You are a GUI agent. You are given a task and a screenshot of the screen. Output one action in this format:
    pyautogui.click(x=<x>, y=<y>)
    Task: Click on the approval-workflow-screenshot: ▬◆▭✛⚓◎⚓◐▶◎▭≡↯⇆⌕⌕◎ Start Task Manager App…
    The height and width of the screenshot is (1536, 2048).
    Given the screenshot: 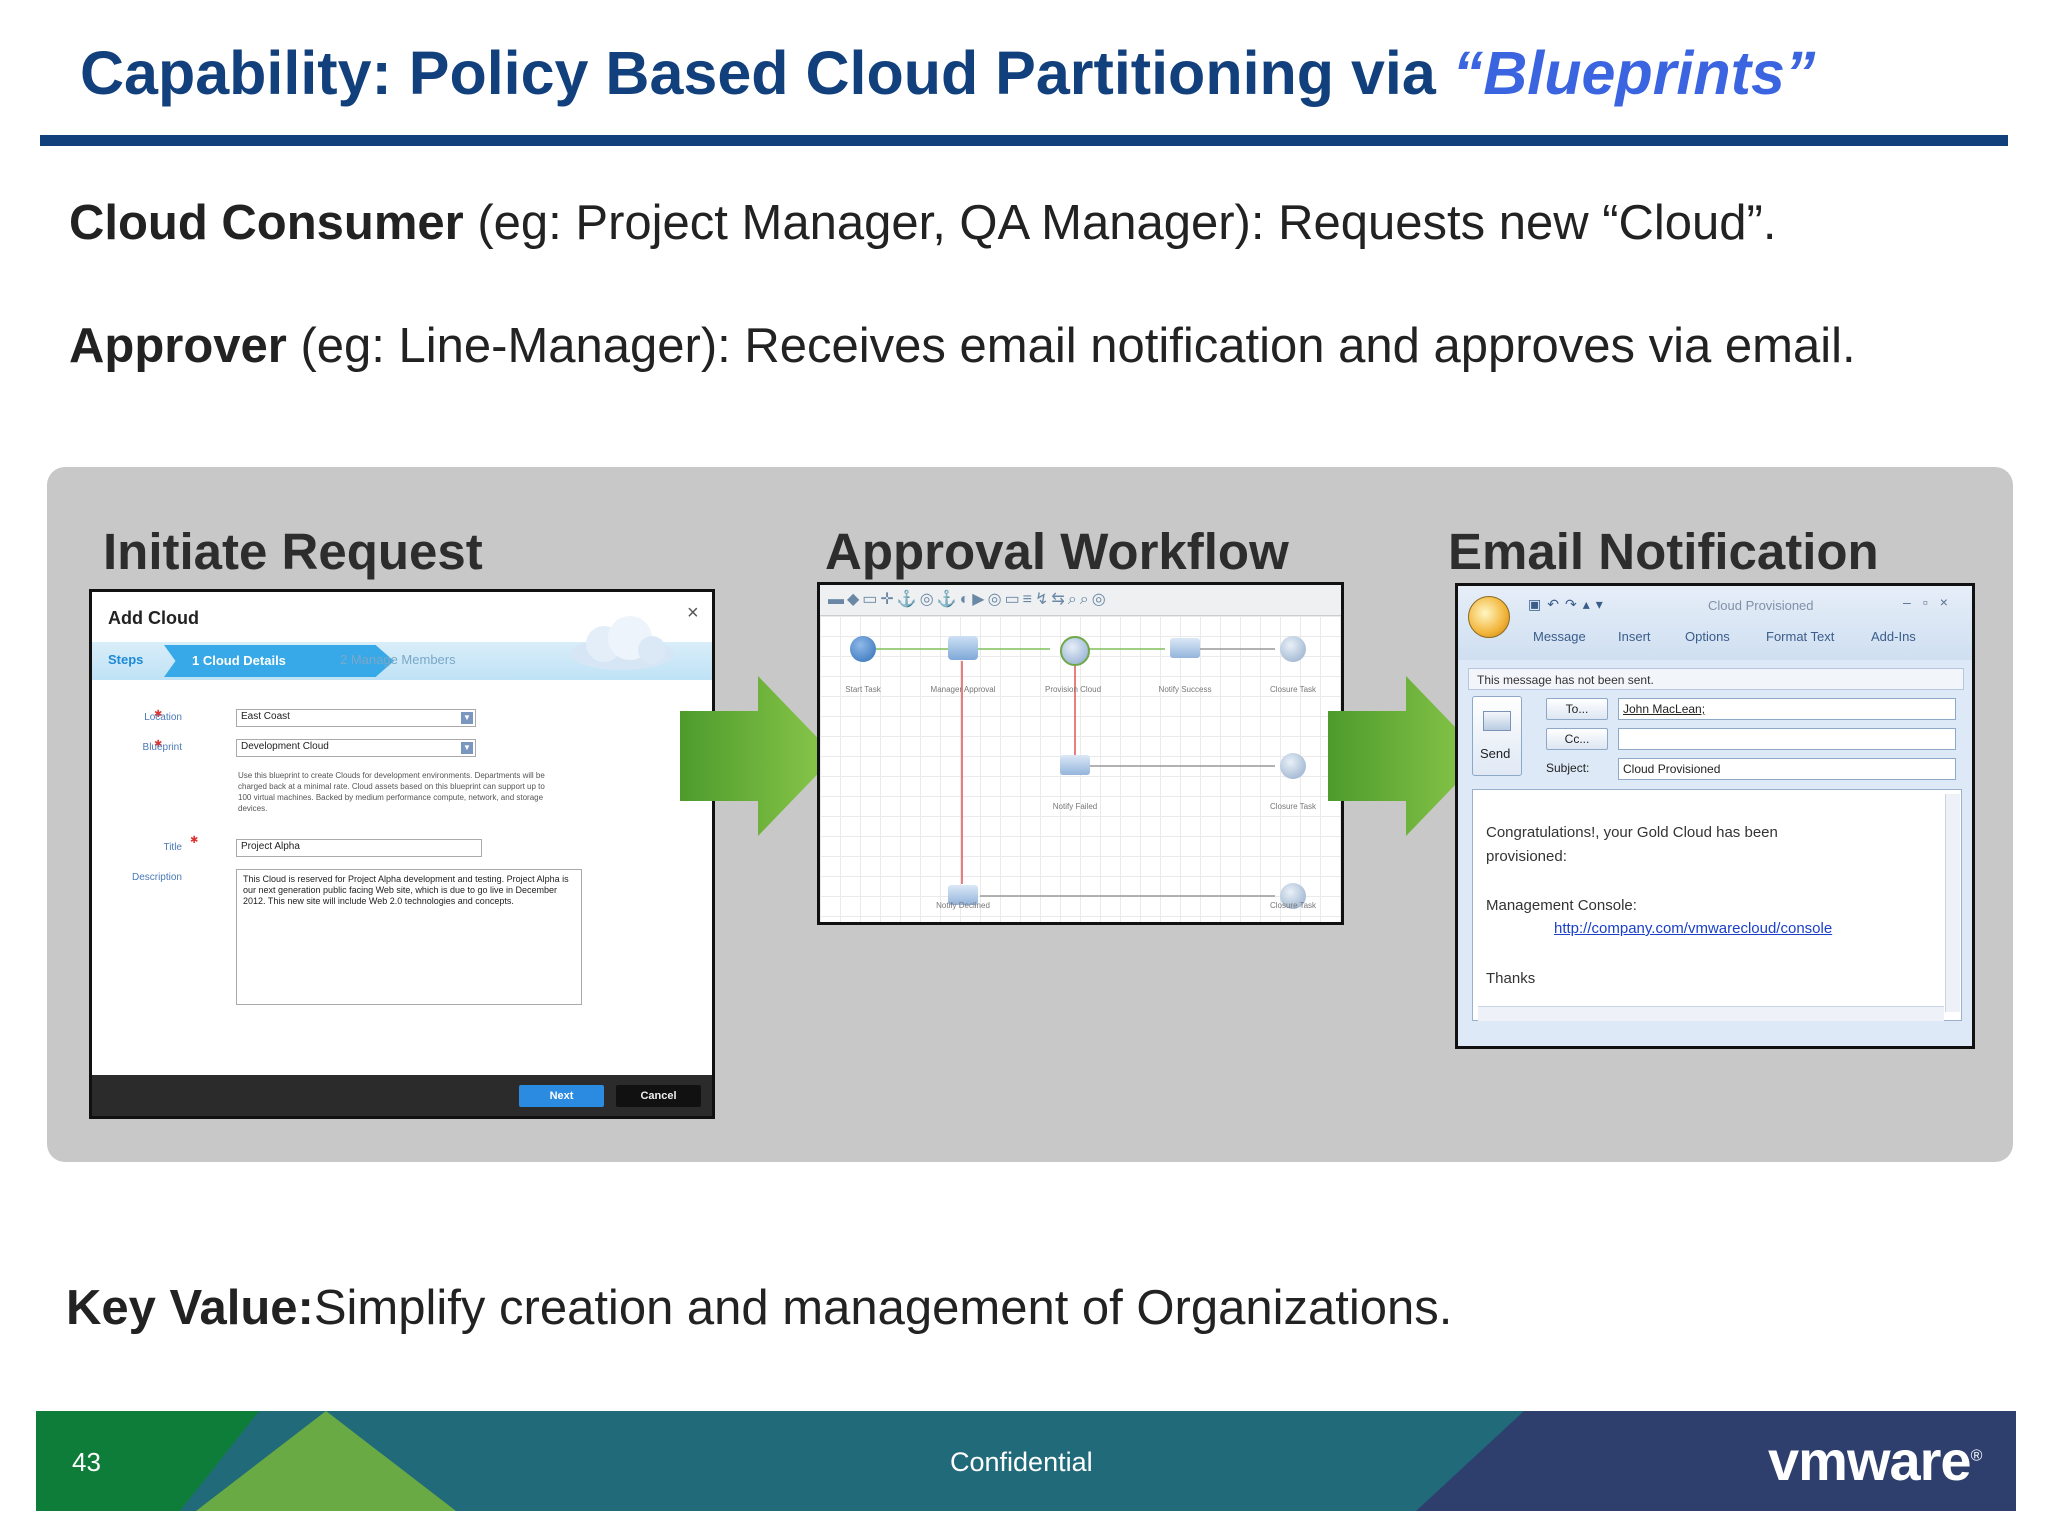 What is the action you would take?
    pyautogui.click(x=1080, y=753)
    